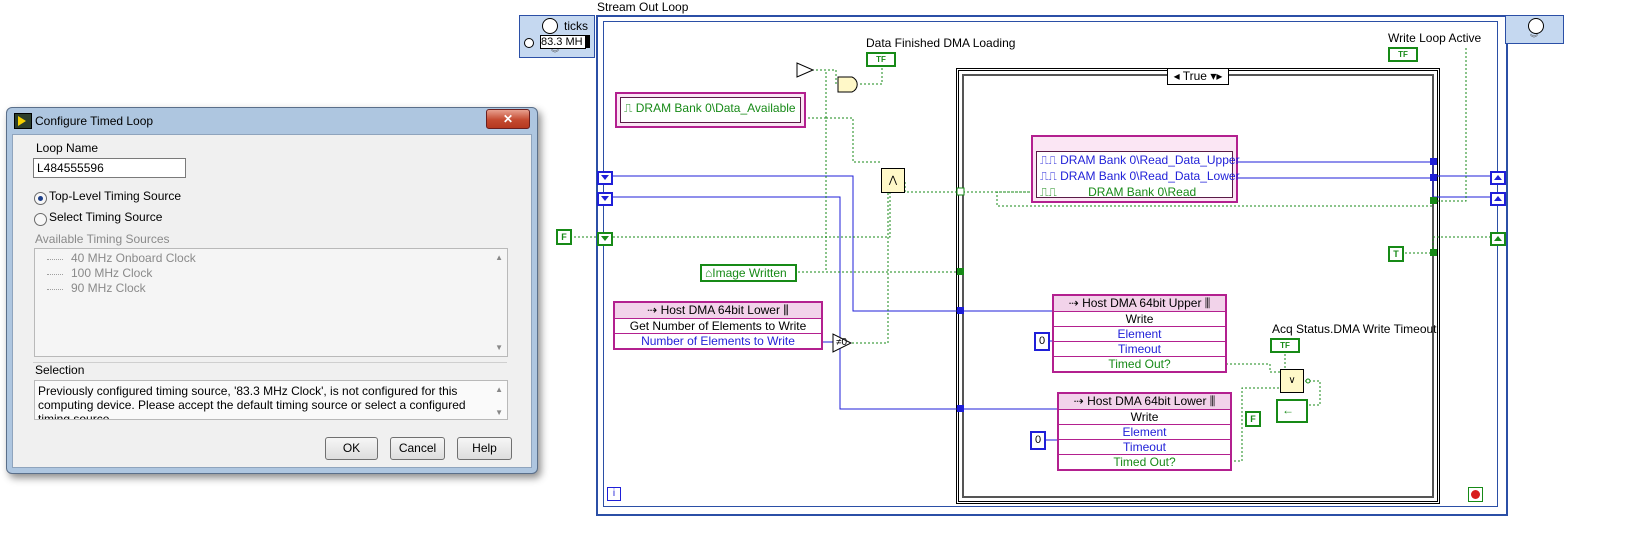 This screenshot has width=1638, height=546. What do you see at coordinates (1396, 254) in the screenshot?
I see `true-constant: T` at bounding box center [1396, 254].